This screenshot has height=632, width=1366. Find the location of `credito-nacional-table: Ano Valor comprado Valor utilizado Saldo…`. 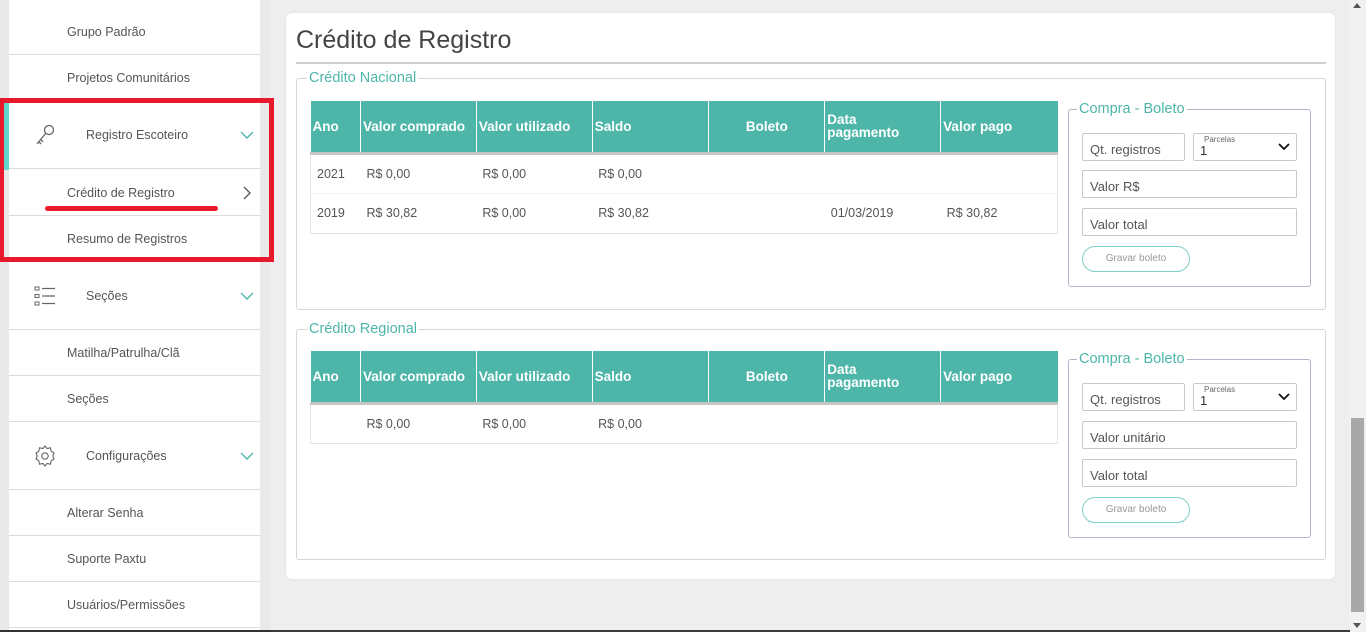

credito-nacional-table: Ano Valor comprado Valor utilizado Saldo… is located at coordinates (684, 167).